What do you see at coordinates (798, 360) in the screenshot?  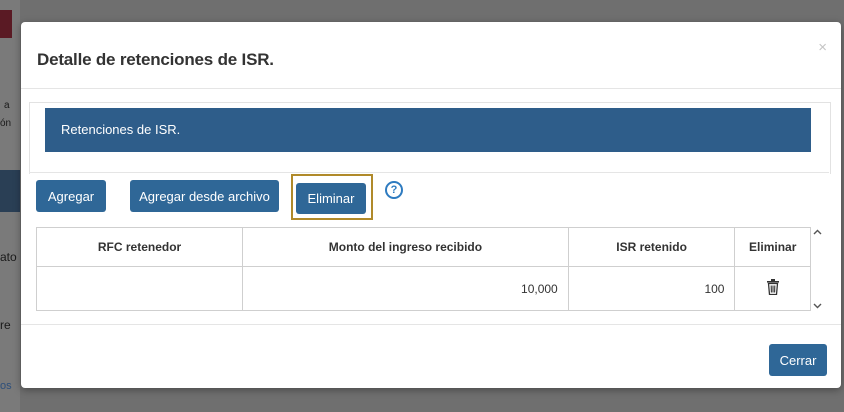 I see `cerrar-button: Cerrar` at bounding box center [798, 360].